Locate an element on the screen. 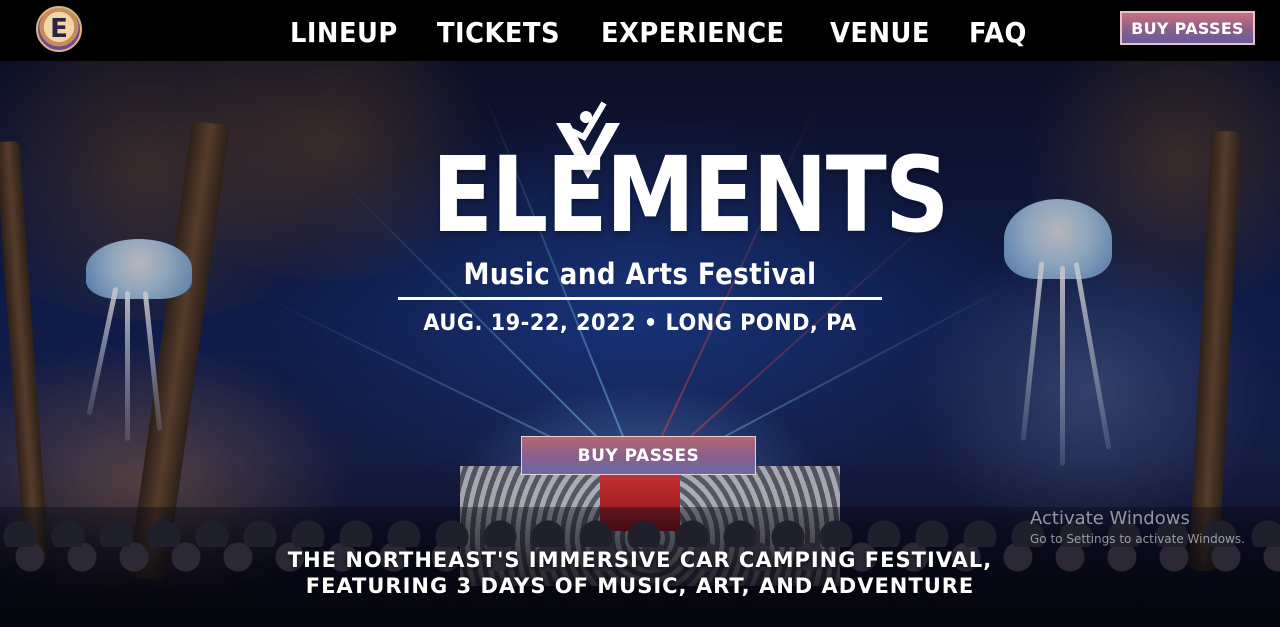  festival-subtitle: Music and Arts Festival is located at coordinates (640, 274).